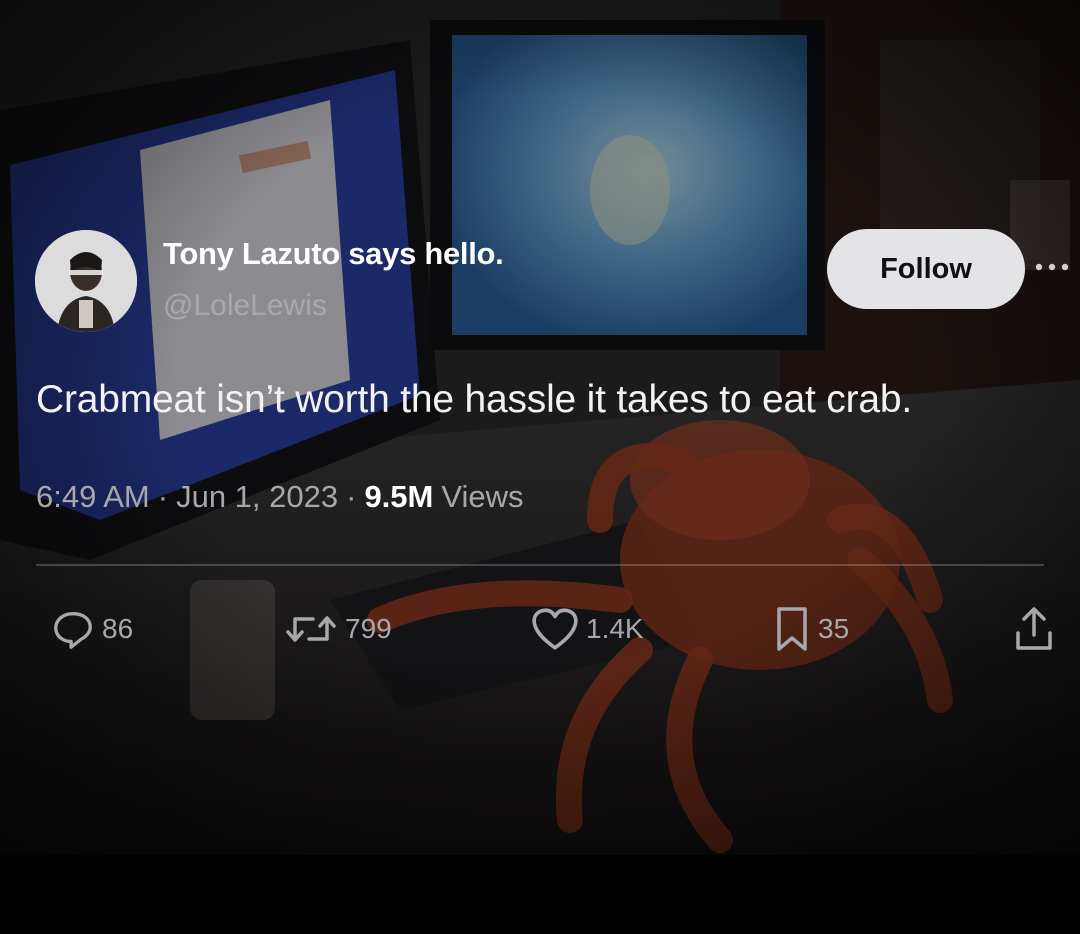  I want to click on retweet-count: 799, so click(368, 628).